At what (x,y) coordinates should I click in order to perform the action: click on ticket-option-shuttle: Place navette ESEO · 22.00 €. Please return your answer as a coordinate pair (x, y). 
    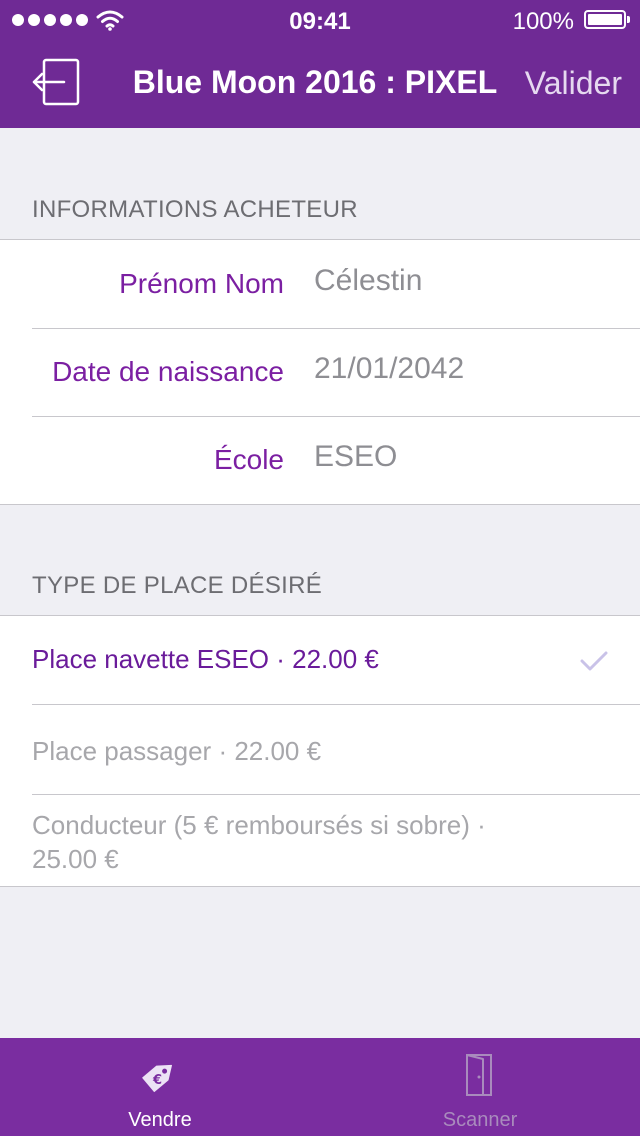
    Looking at the image, I should click on (320, 660).